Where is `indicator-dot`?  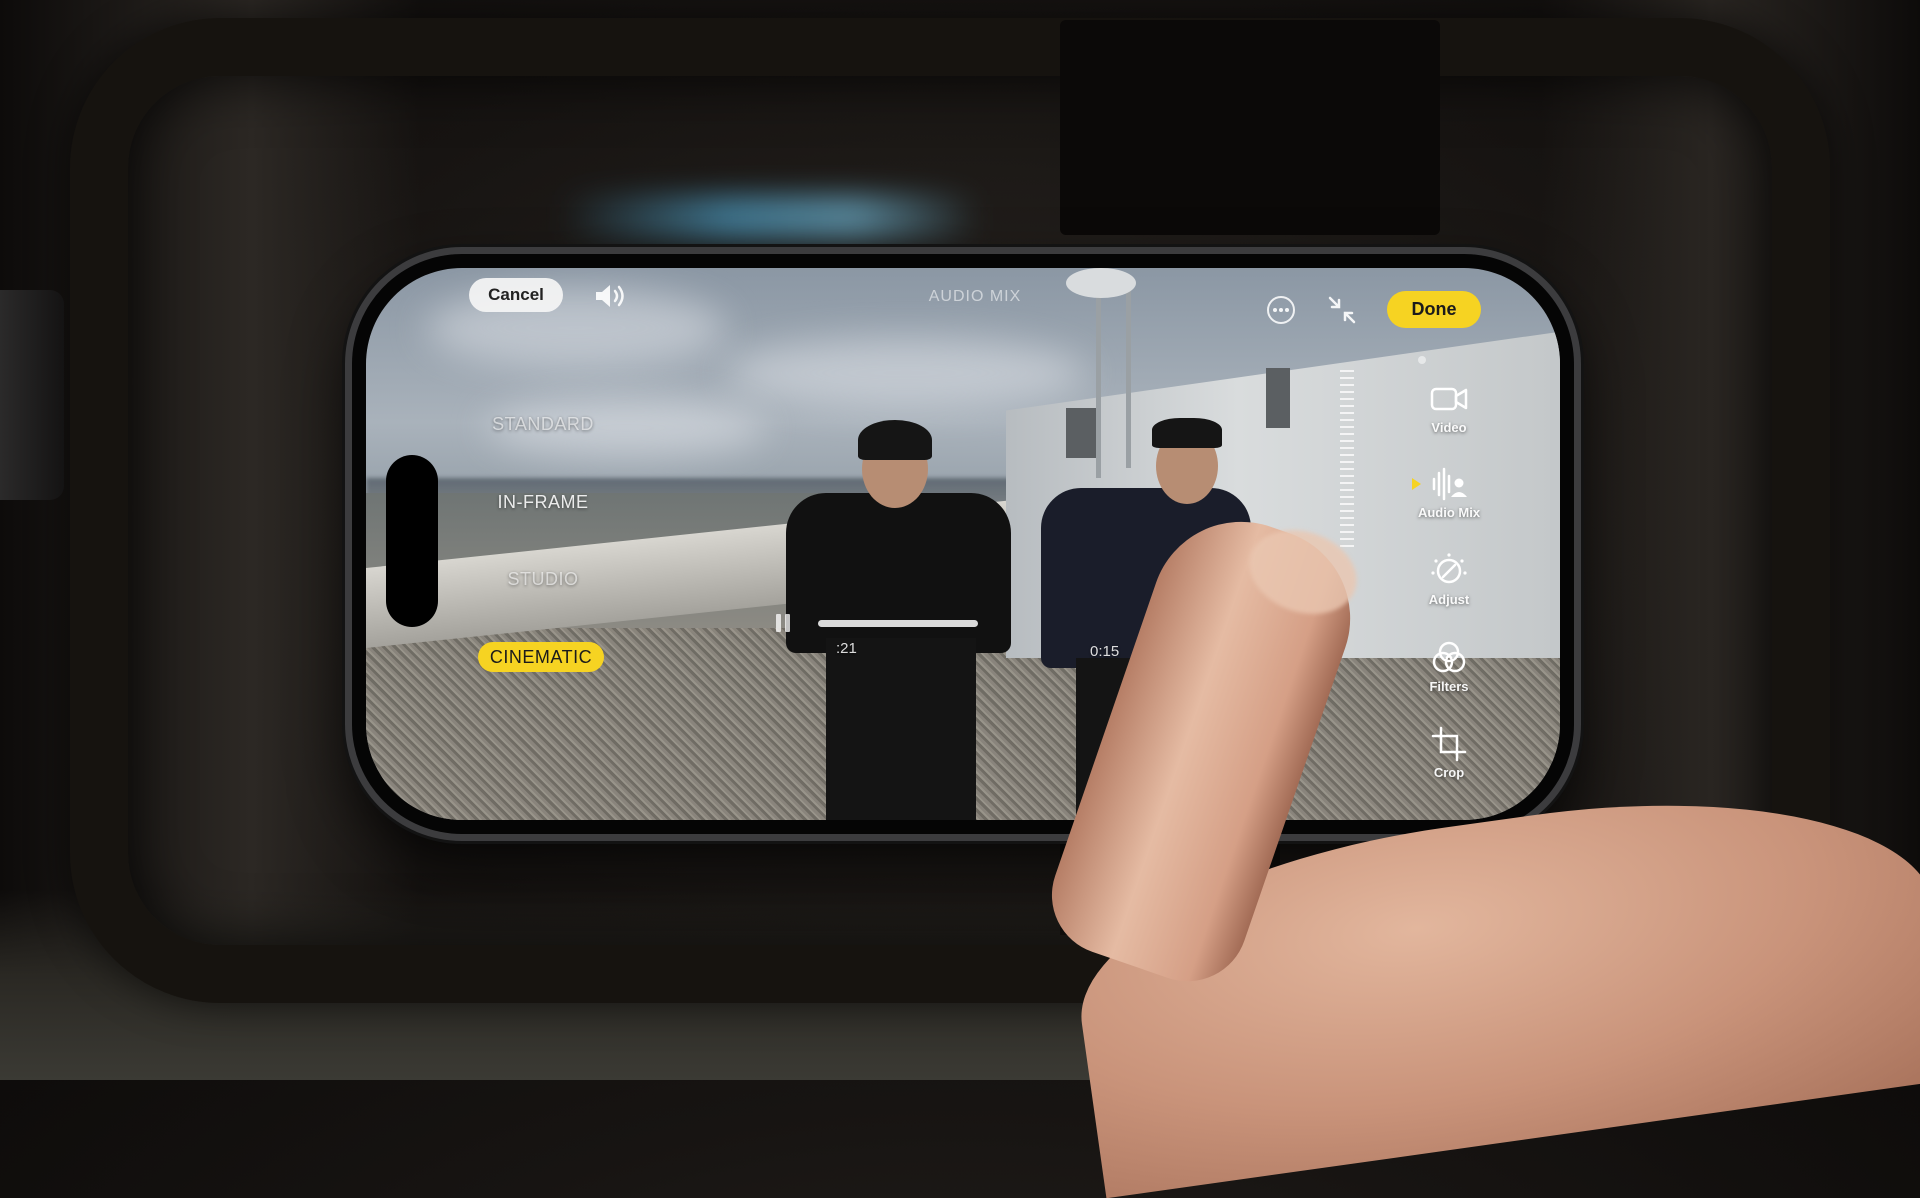
indicator-dot is located at coordinates (1422, 360).